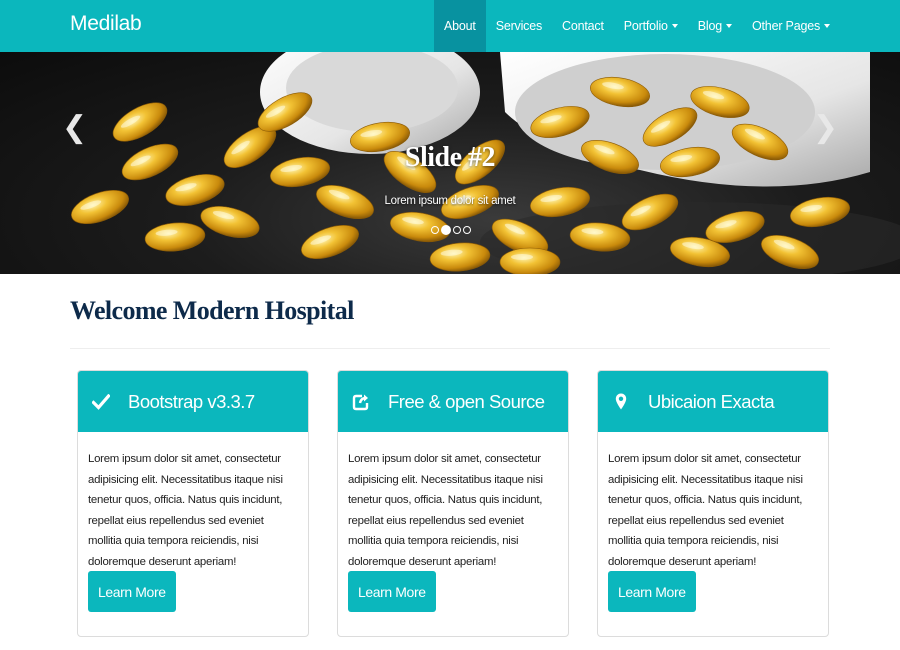 Image resolution: width=900 pixels, height=650 pixels. I want to click on nav-other-pages-dropdown: Other Pages, so click(791, 26).